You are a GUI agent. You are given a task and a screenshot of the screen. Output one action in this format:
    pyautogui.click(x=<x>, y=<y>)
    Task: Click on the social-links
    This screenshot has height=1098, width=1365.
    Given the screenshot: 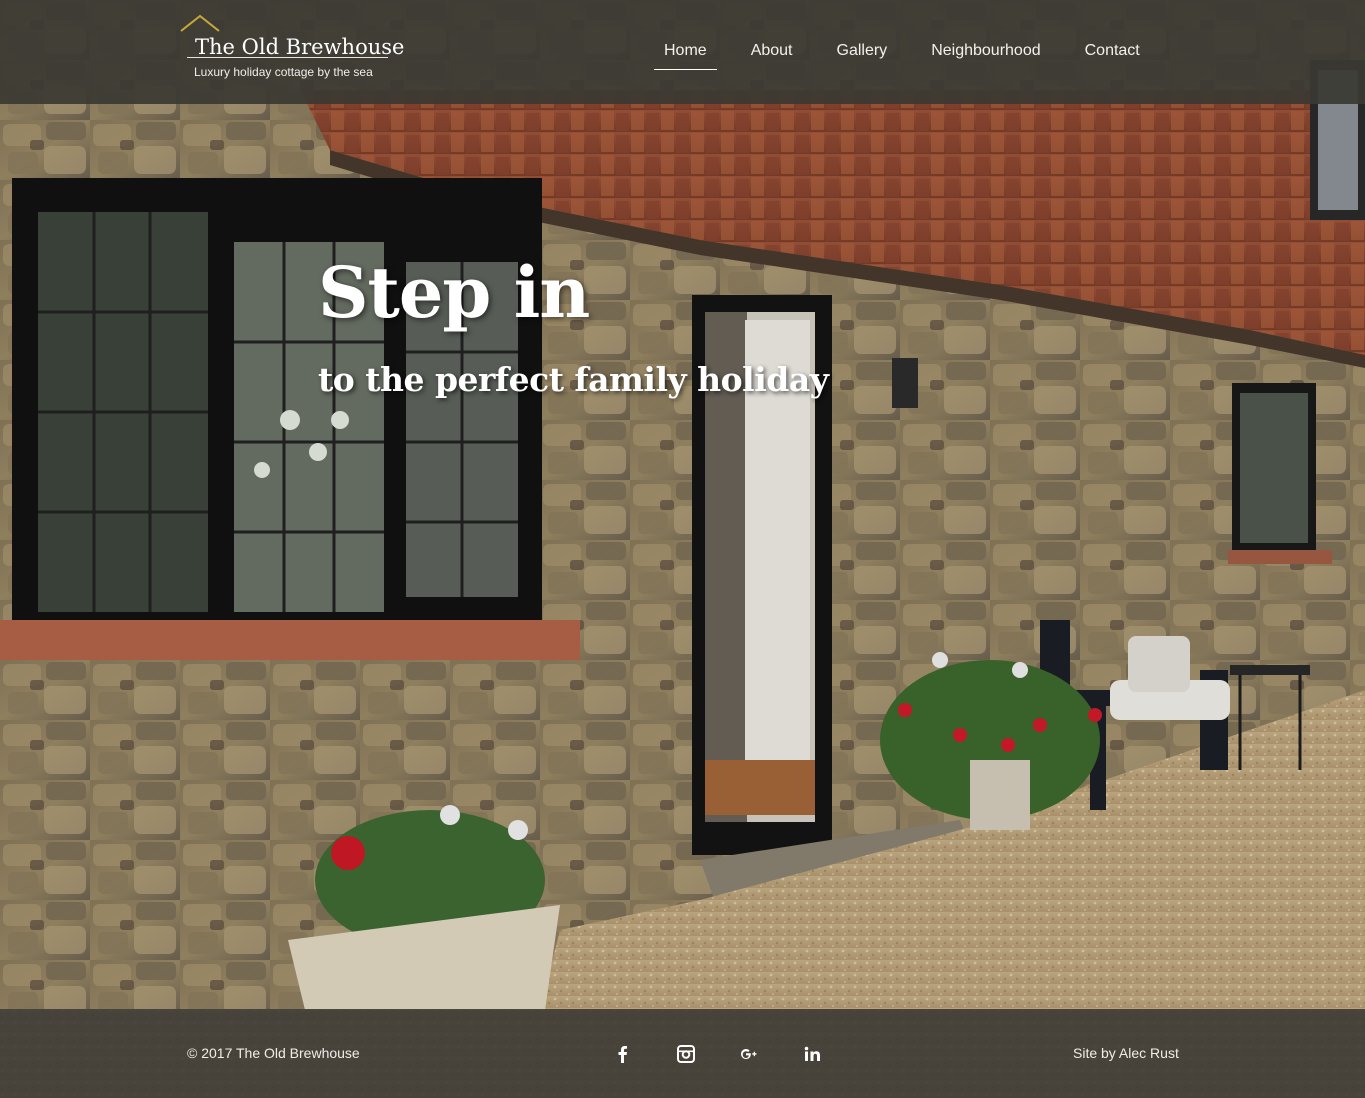 What is the action you would take?
    pyautogui.click(x=717, y=1054)
    